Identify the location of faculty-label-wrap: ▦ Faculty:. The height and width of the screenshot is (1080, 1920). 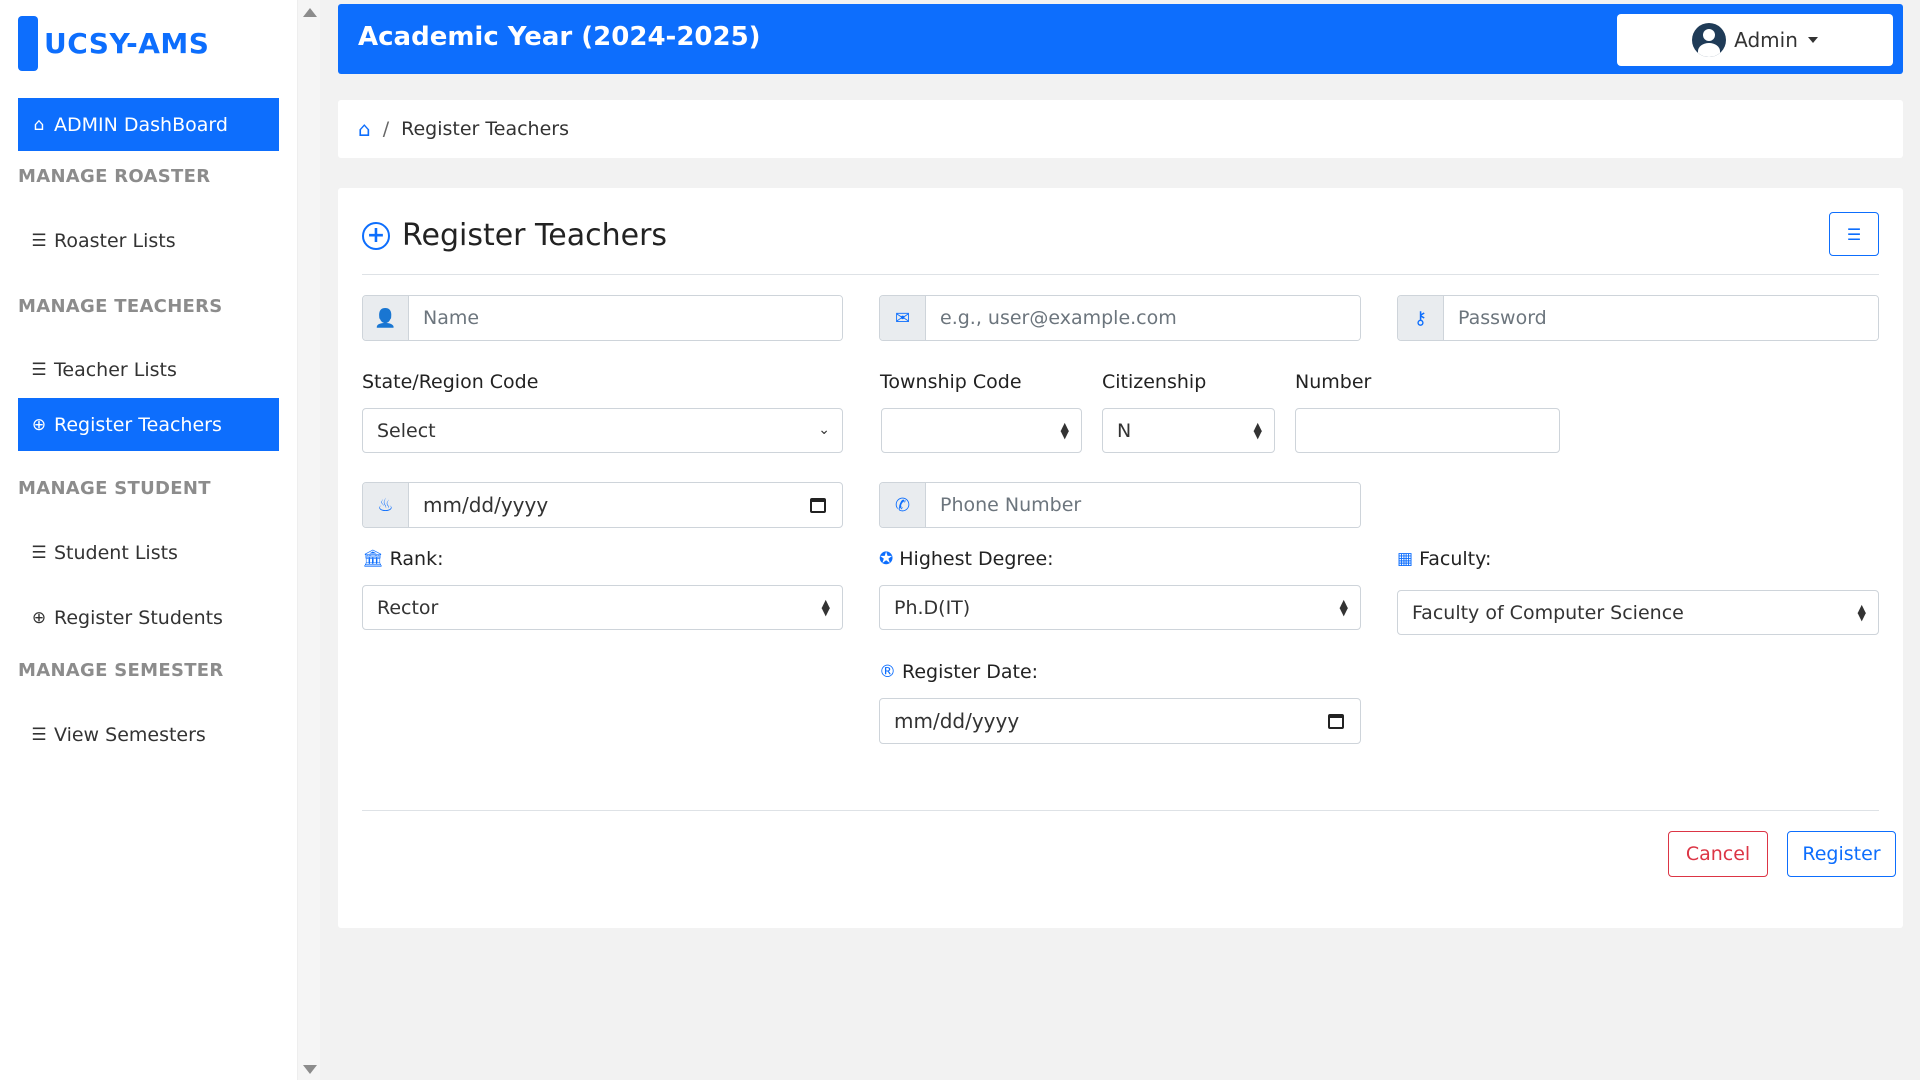
(1444, 559).